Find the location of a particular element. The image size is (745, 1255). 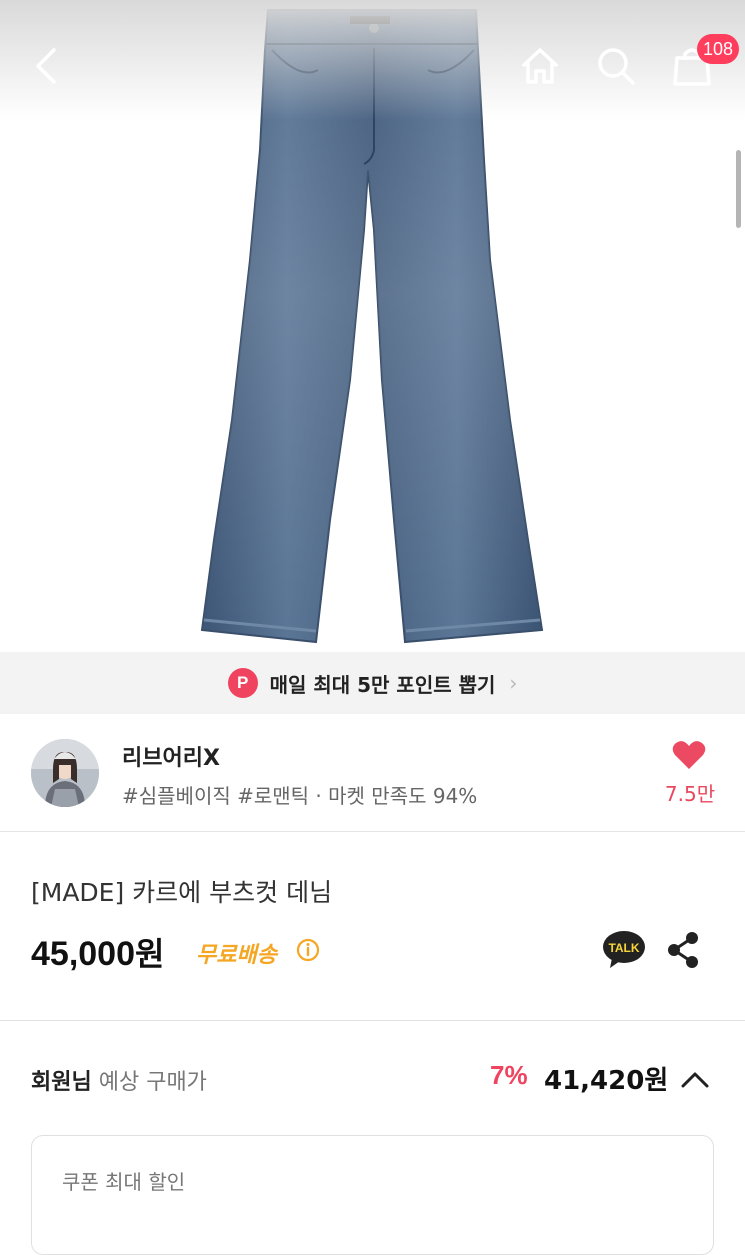

product-price: 45,000원 is located at coordinates (97, 952).